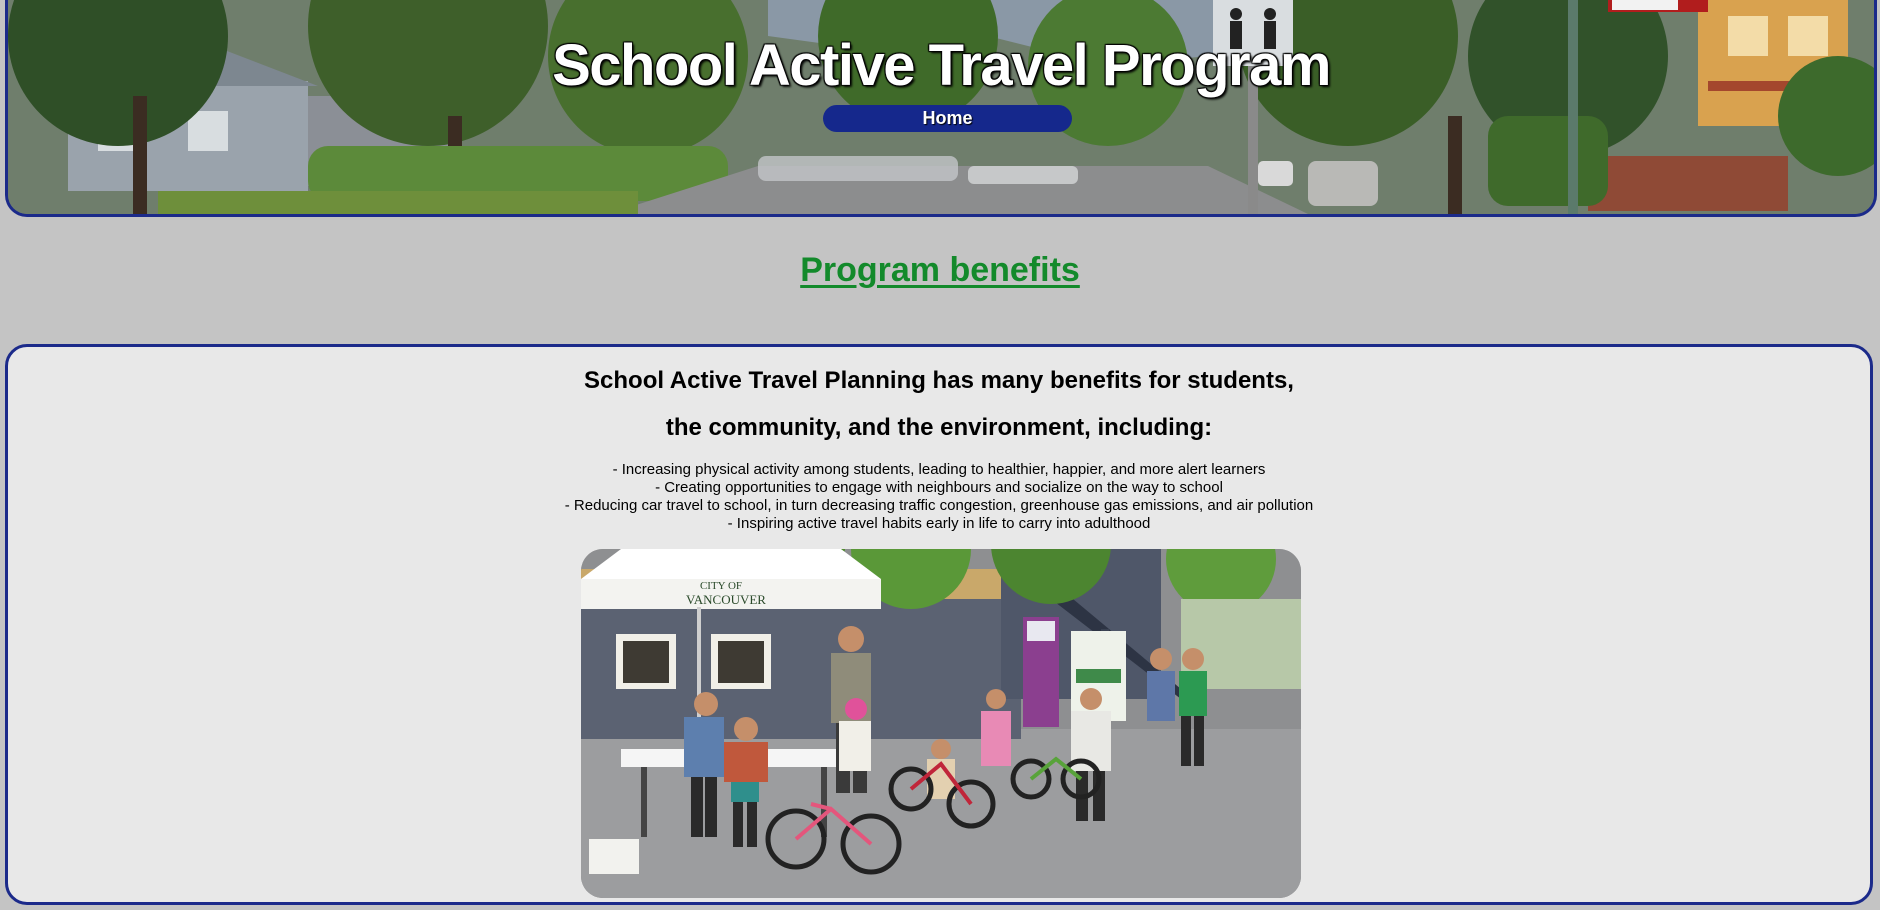 This screenshot has width=1880, height=910. I want to click on site-title: School Active Travel Program, so click(941, 65).